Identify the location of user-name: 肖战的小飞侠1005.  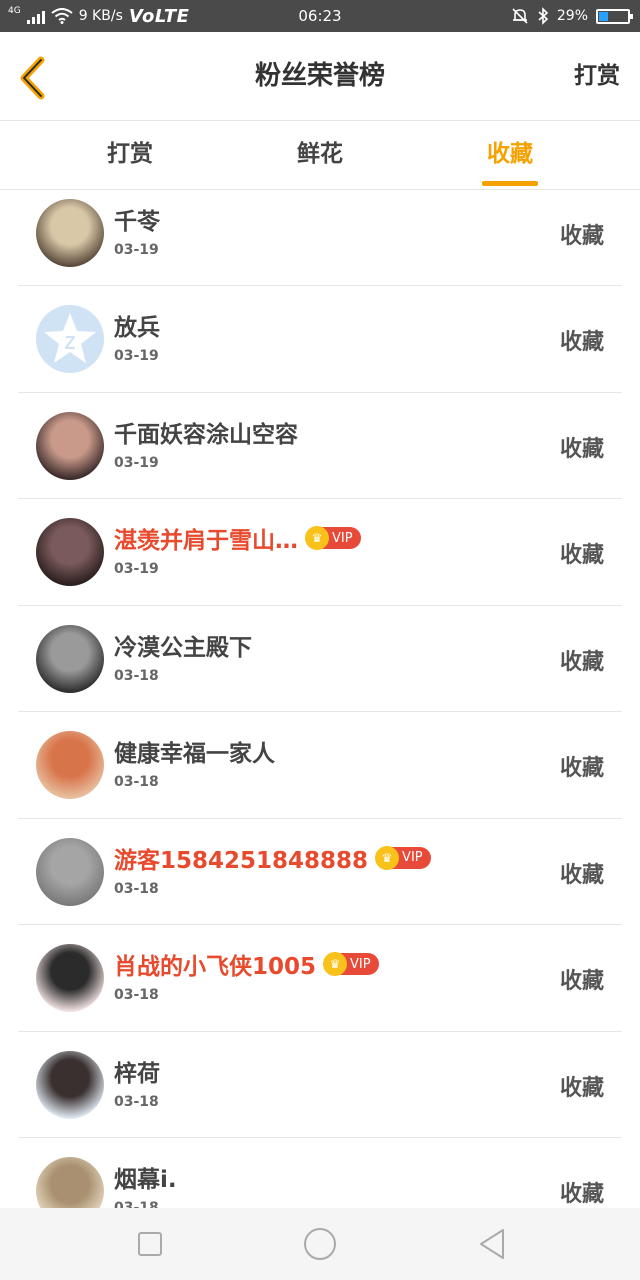
(215, 967).